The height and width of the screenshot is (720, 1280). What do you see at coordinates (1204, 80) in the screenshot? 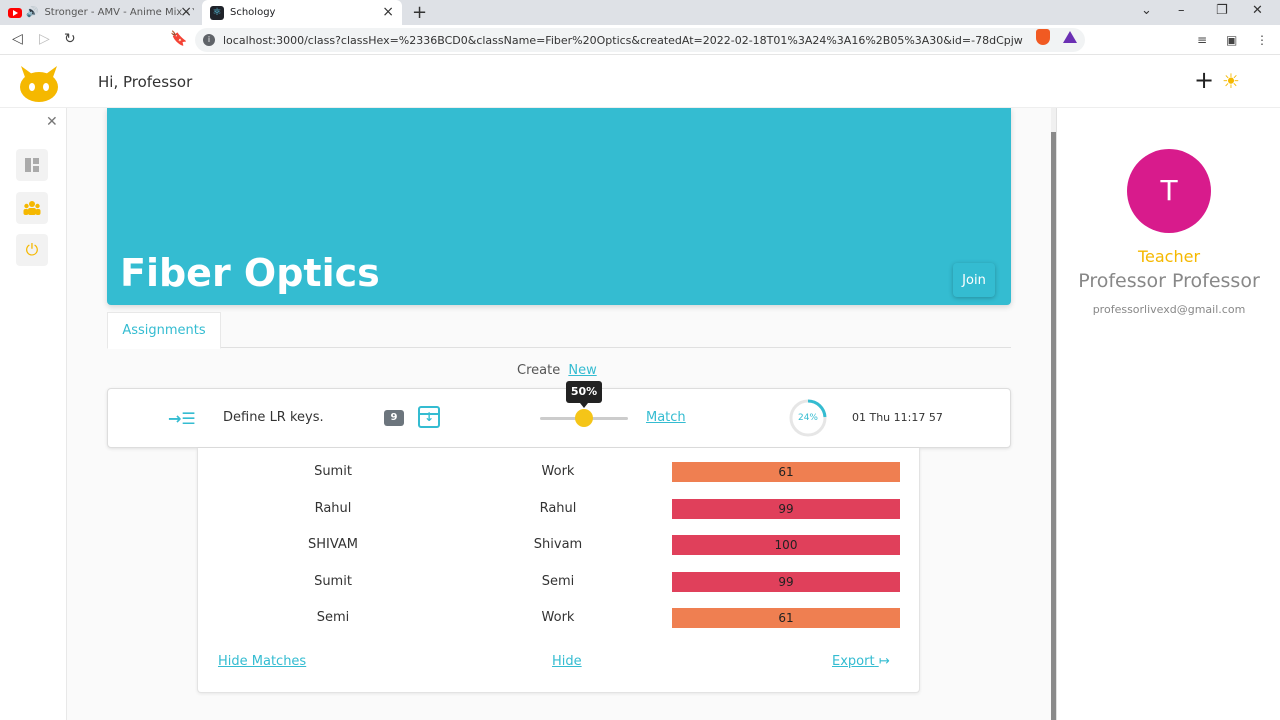
I see `add-class-button: +` at bounding box center [1204, 80].